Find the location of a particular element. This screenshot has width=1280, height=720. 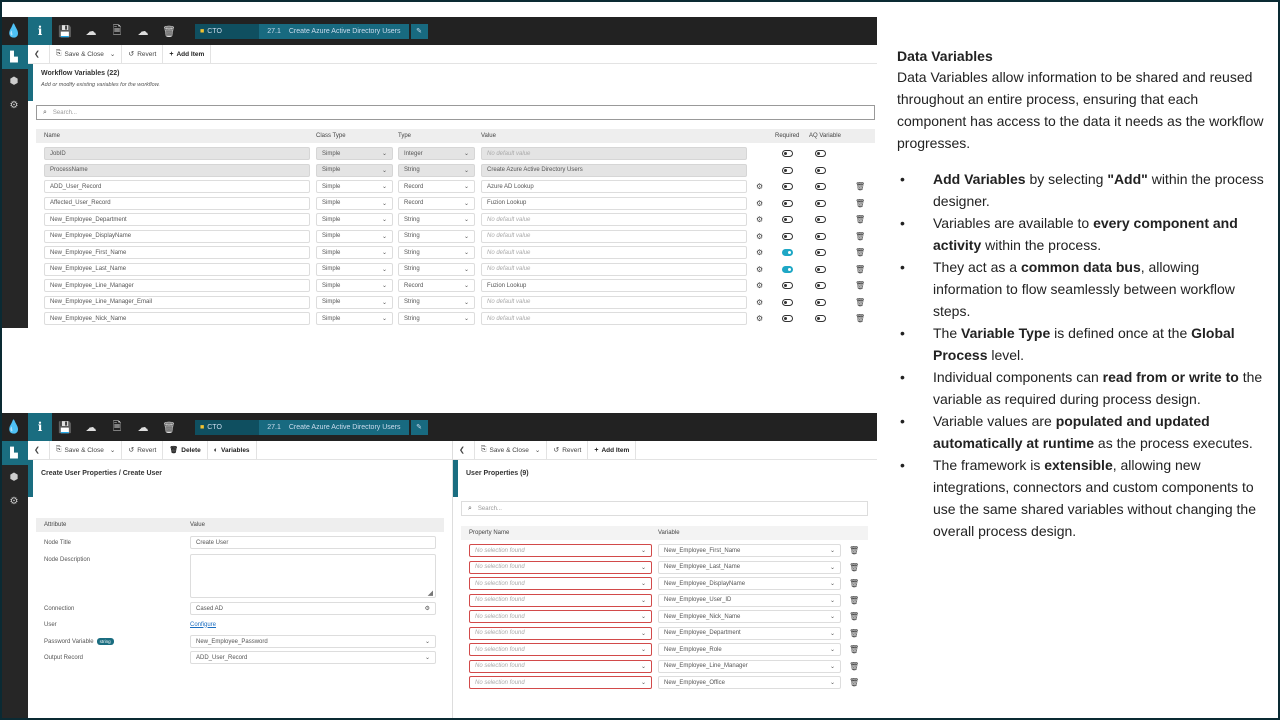

cloud-download-icon: ☁ is located at coordinates (143, 427).